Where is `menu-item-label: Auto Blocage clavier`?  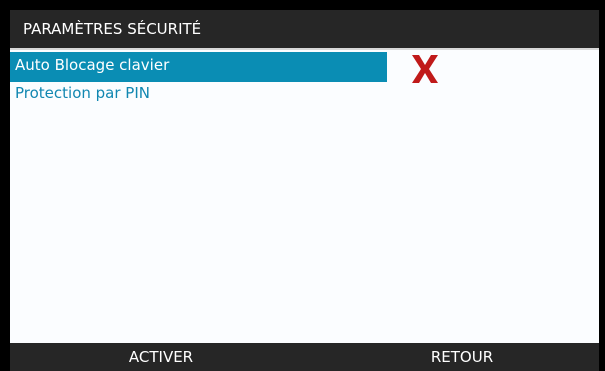
menu-item-label: Auto Blocage clavier is located at coordinates (92, 65).